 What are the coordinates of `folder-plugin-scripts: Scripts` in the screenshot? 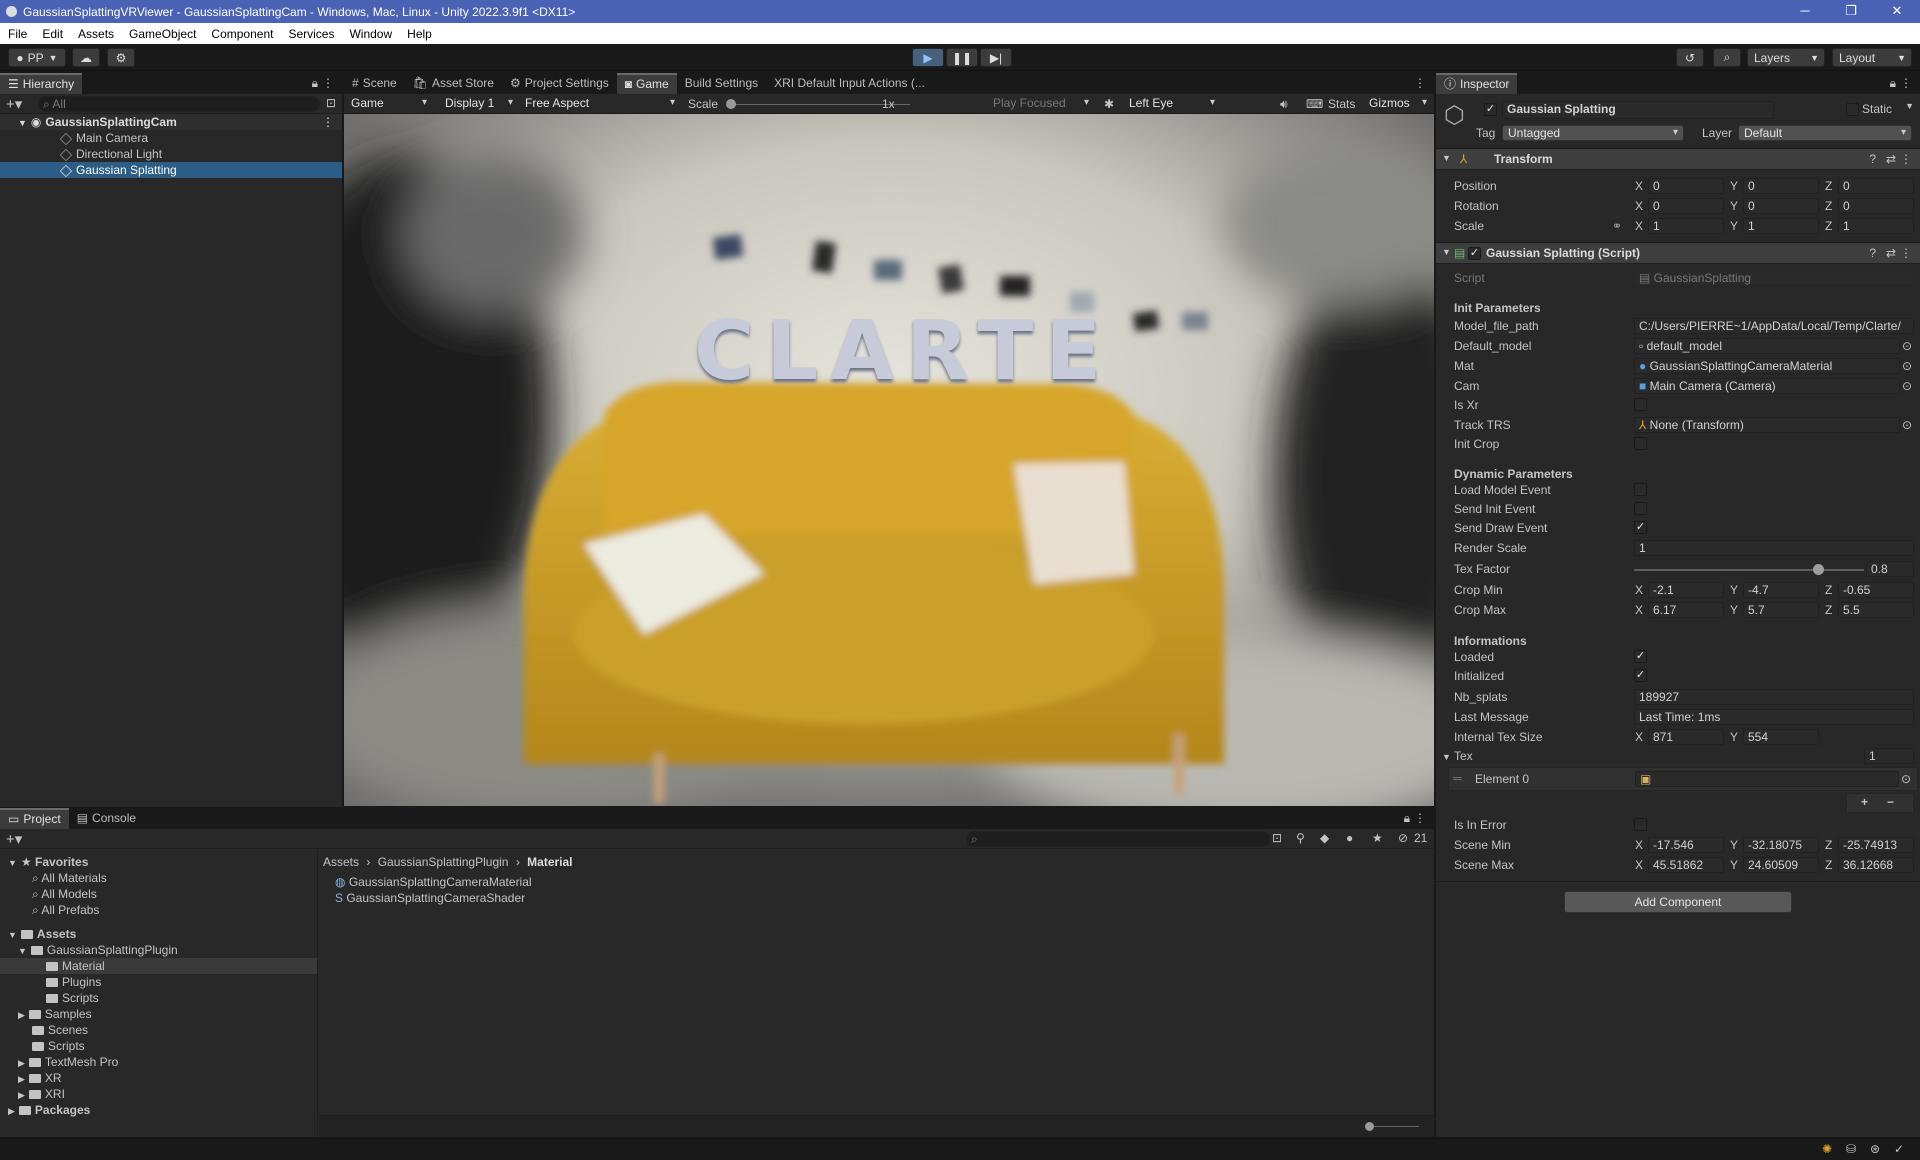 It's located at (158, 998).